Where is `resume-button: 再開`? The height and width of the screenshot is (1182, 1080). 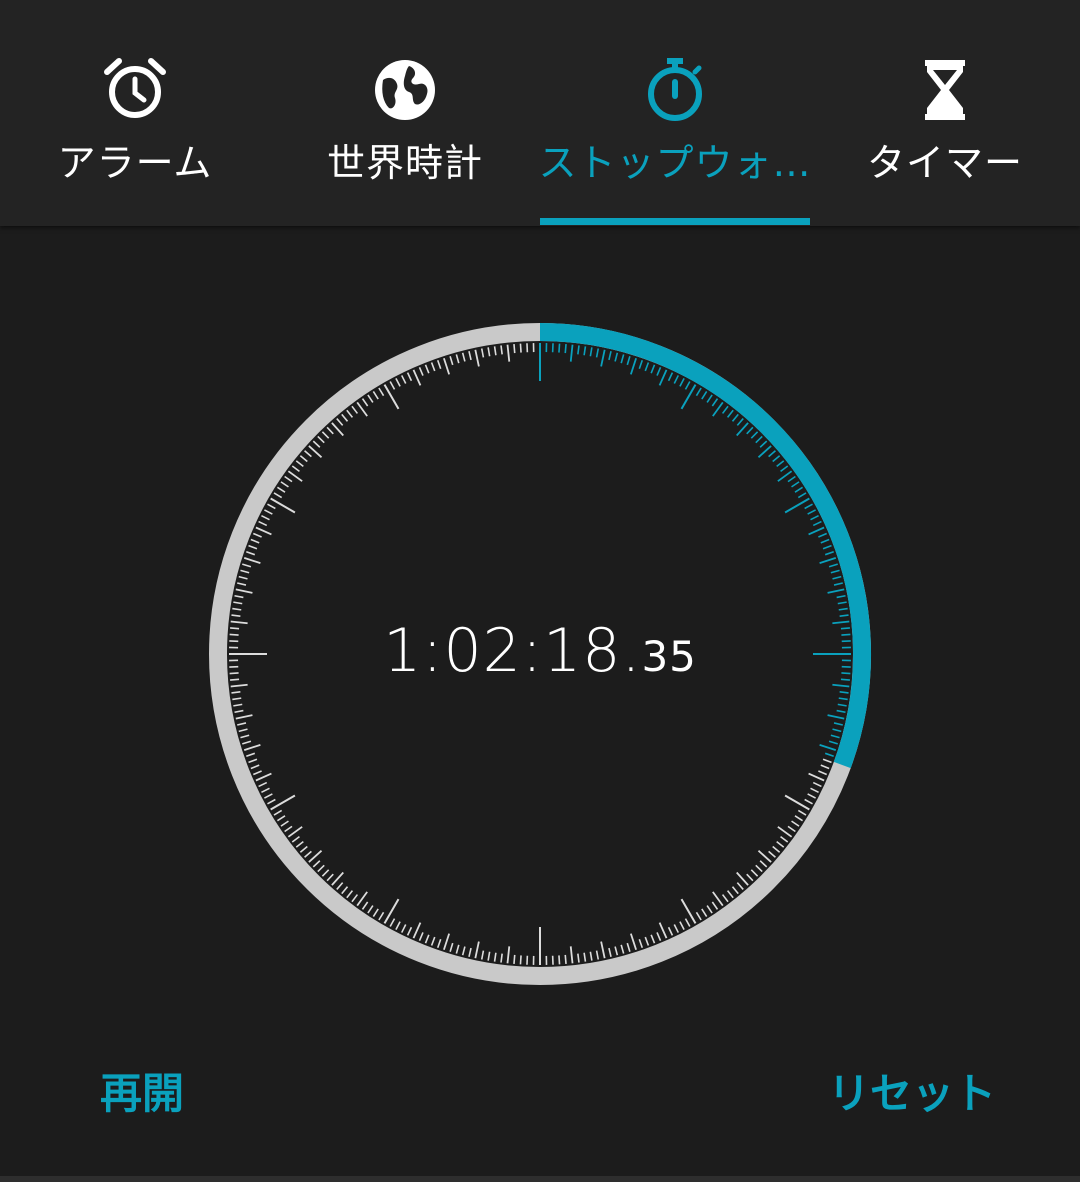
resume-button: 再開 is located at coordinates (142, 1090).